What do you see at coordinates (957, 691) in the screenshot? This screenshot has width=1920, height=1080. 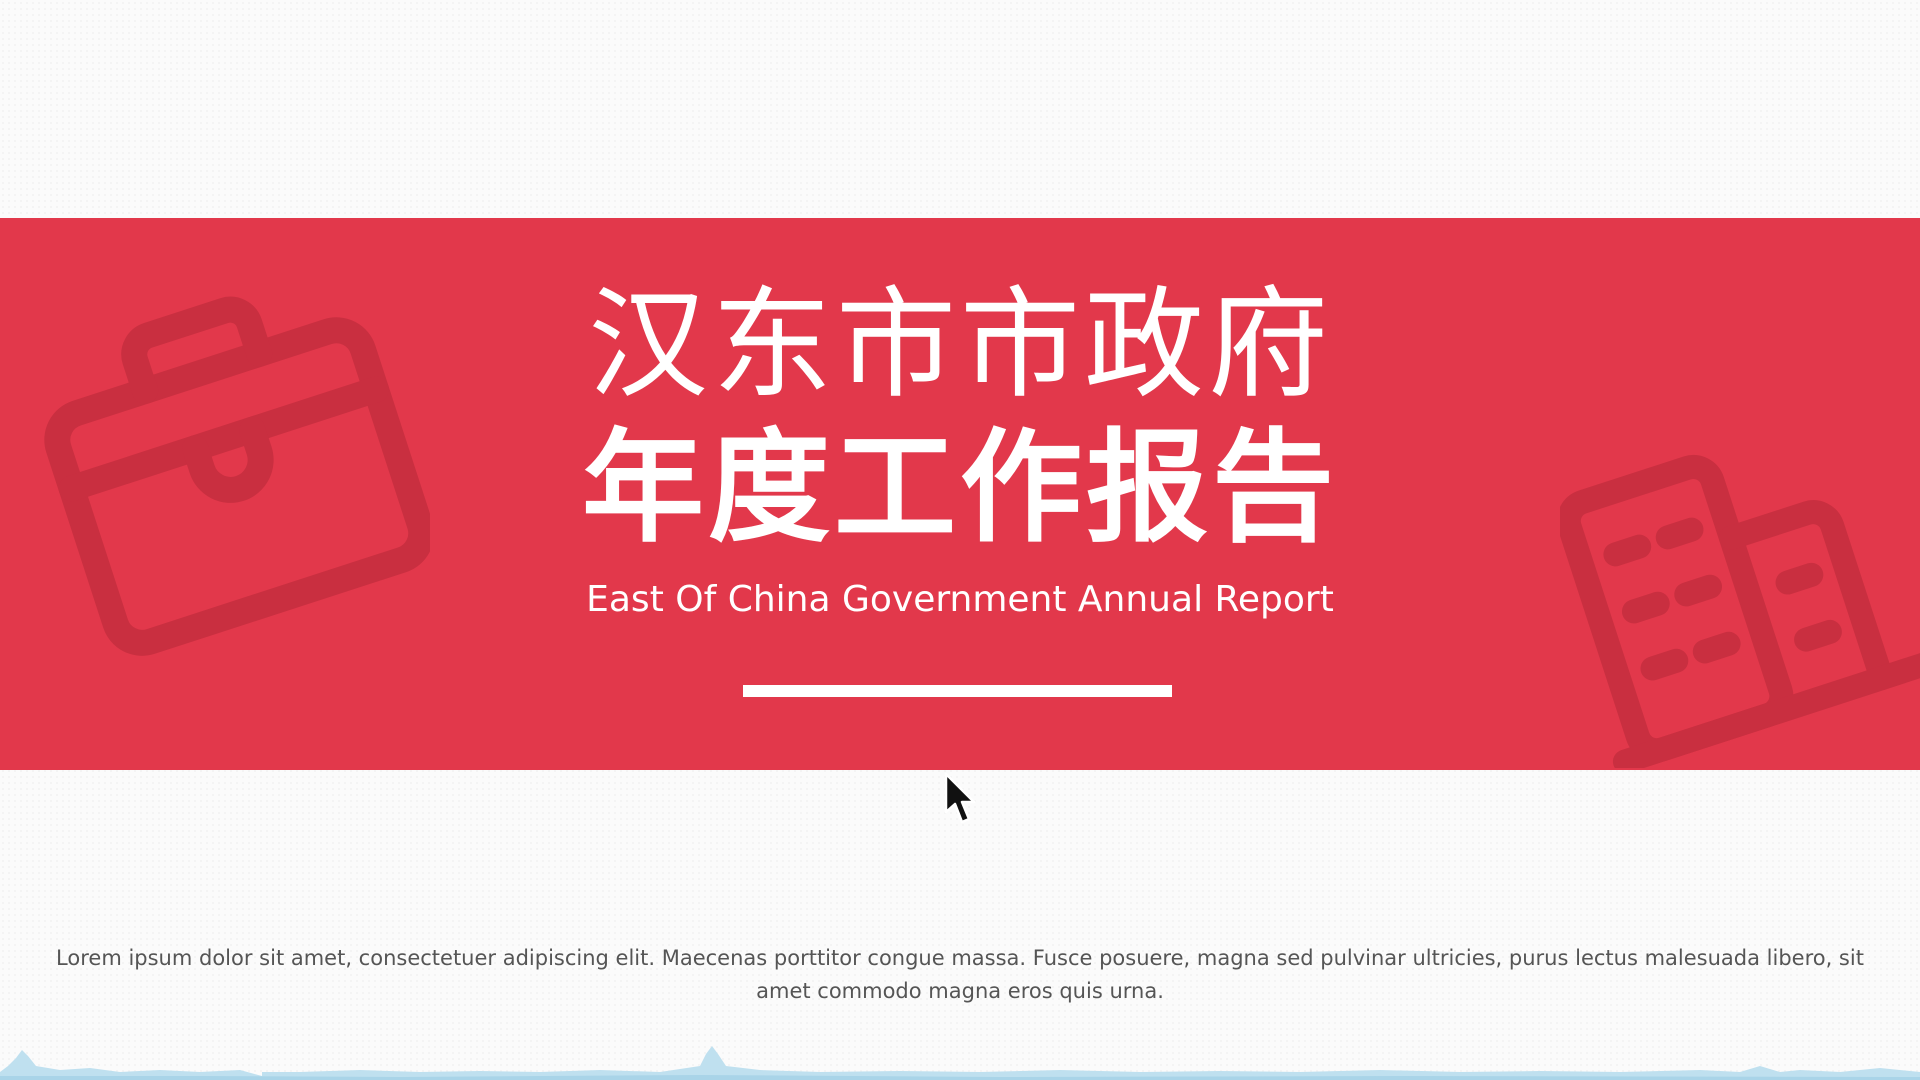 I see `title-divider` at bounding box center [957, 691].